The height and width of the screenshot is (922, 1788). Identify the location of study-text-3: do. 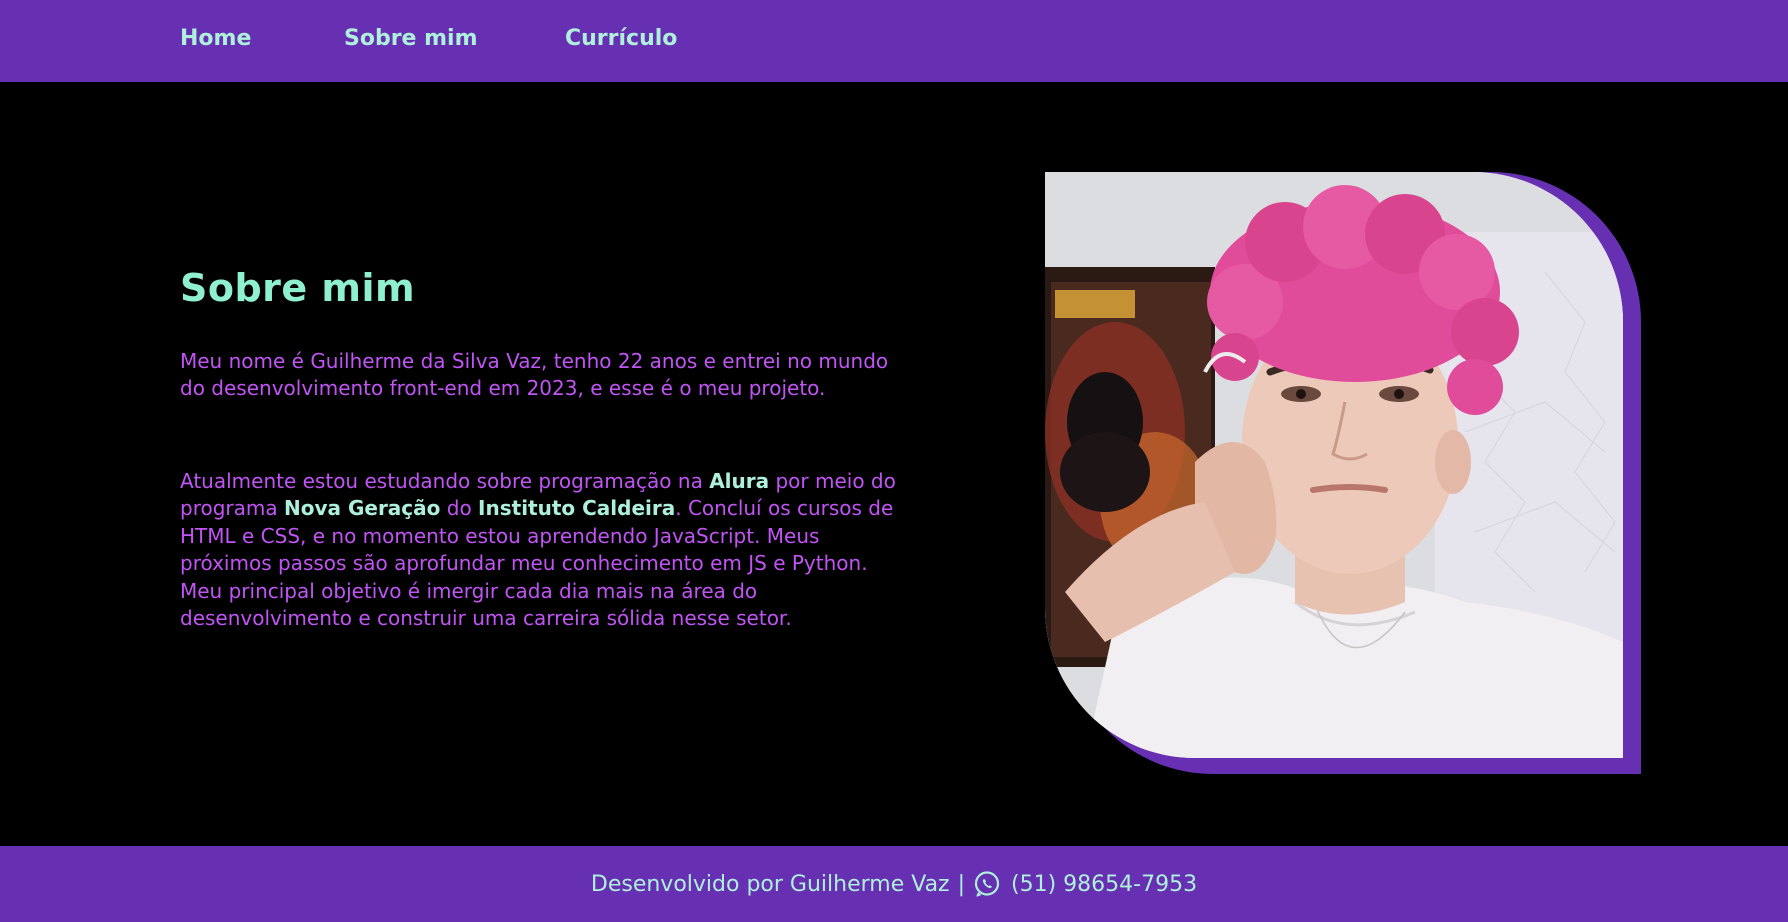
(459, 508).